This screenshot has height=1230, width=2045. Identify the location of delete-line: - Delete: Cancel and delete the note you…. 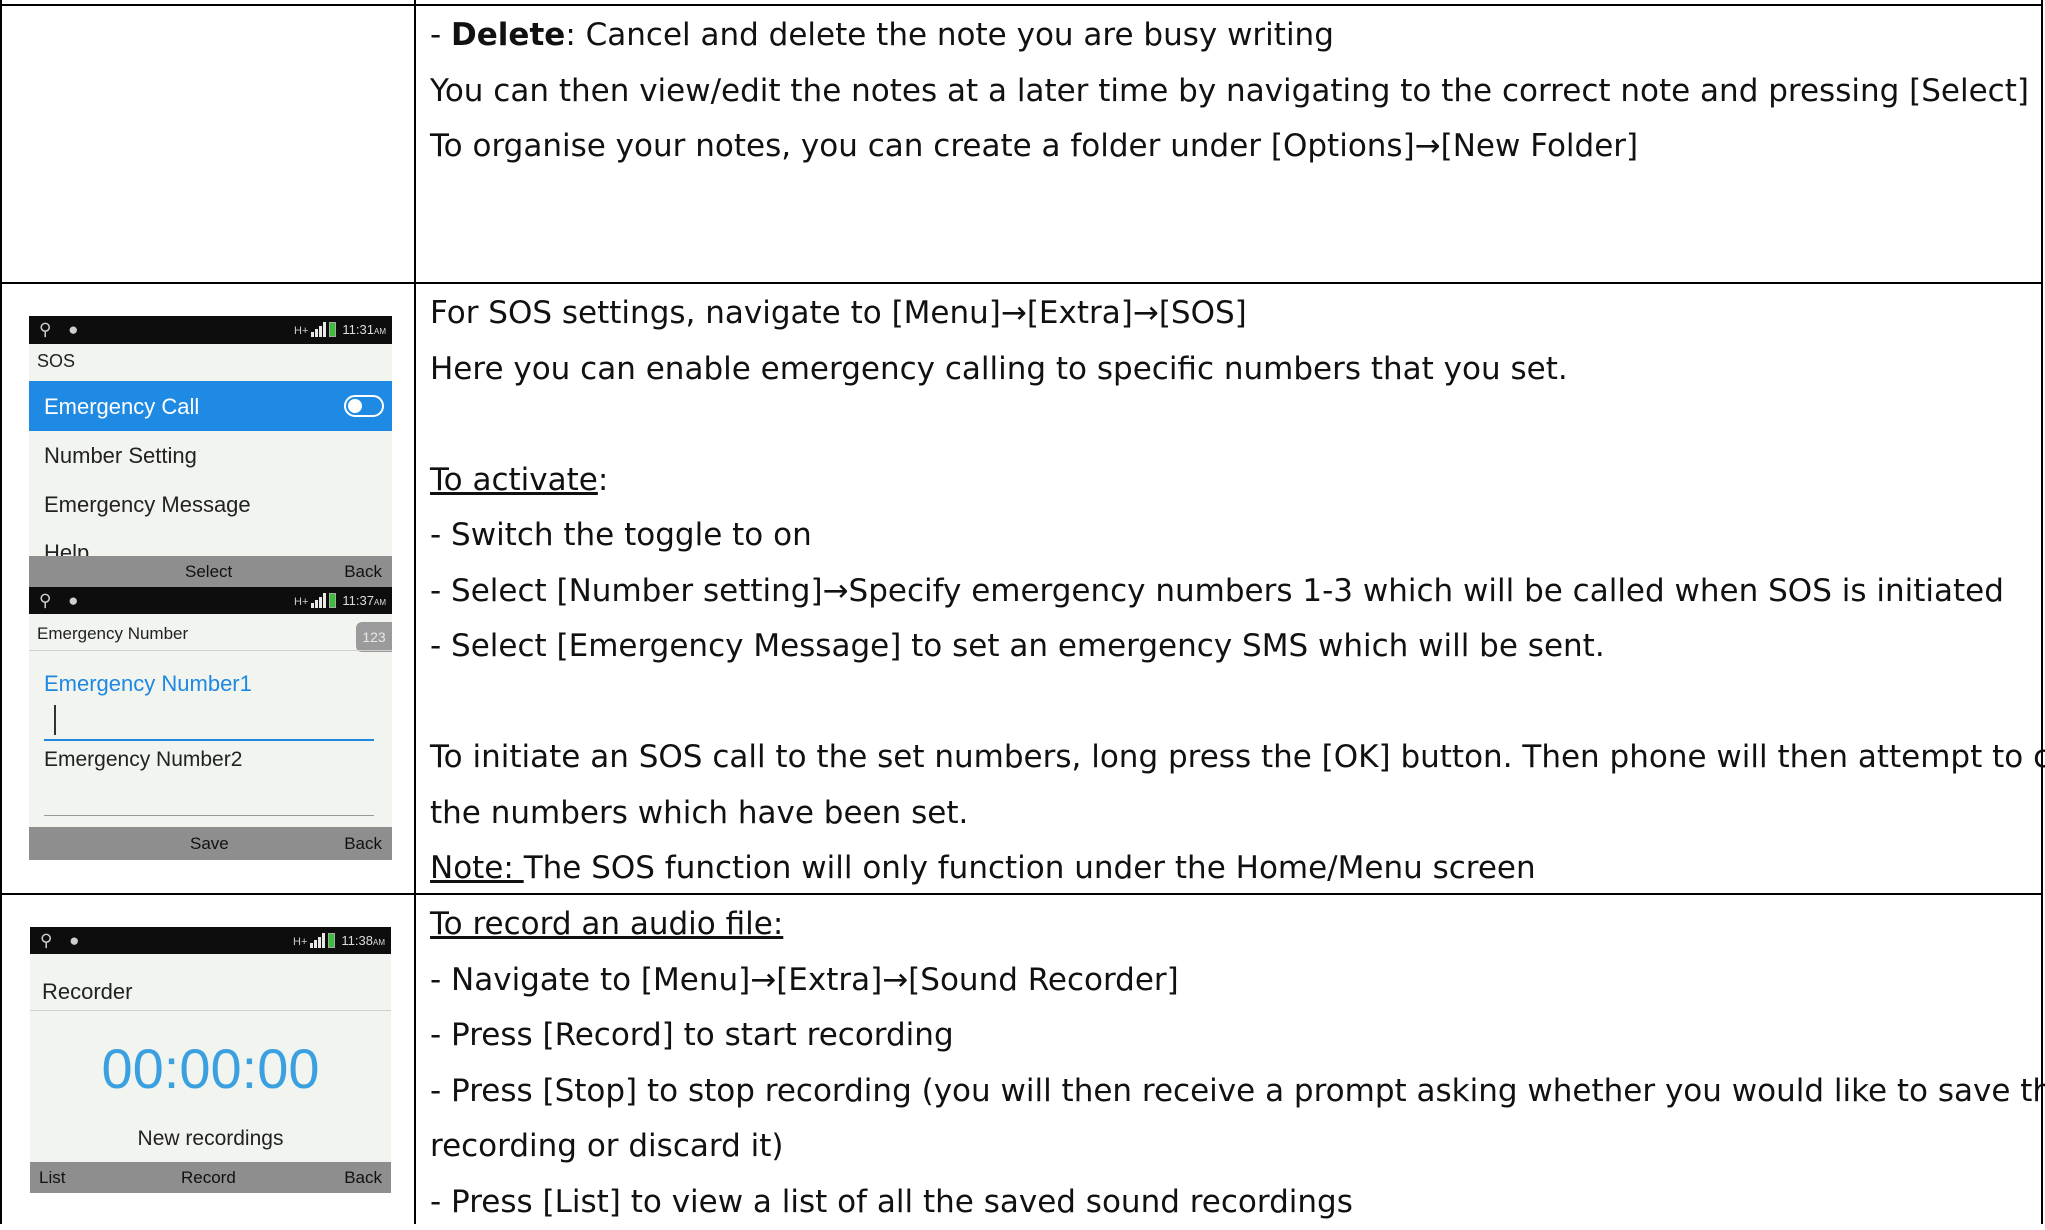
(1230, 36).